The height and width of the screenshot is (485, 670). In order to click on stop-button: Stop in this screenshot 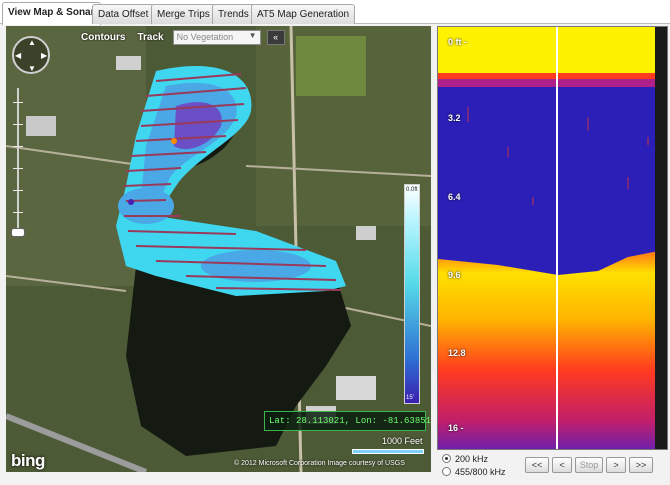, I will do `click(589, 465)`.